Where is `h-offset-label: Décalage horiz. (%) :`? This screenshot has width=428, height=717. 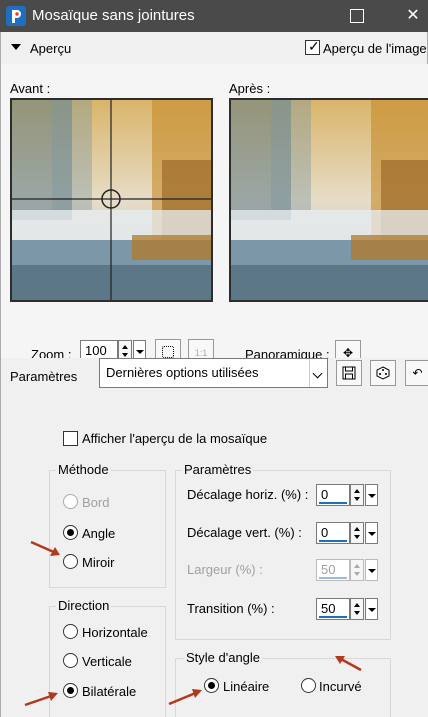 h-offset-label: Décalage horiz. (%) : is located at coordinates (248, 494).